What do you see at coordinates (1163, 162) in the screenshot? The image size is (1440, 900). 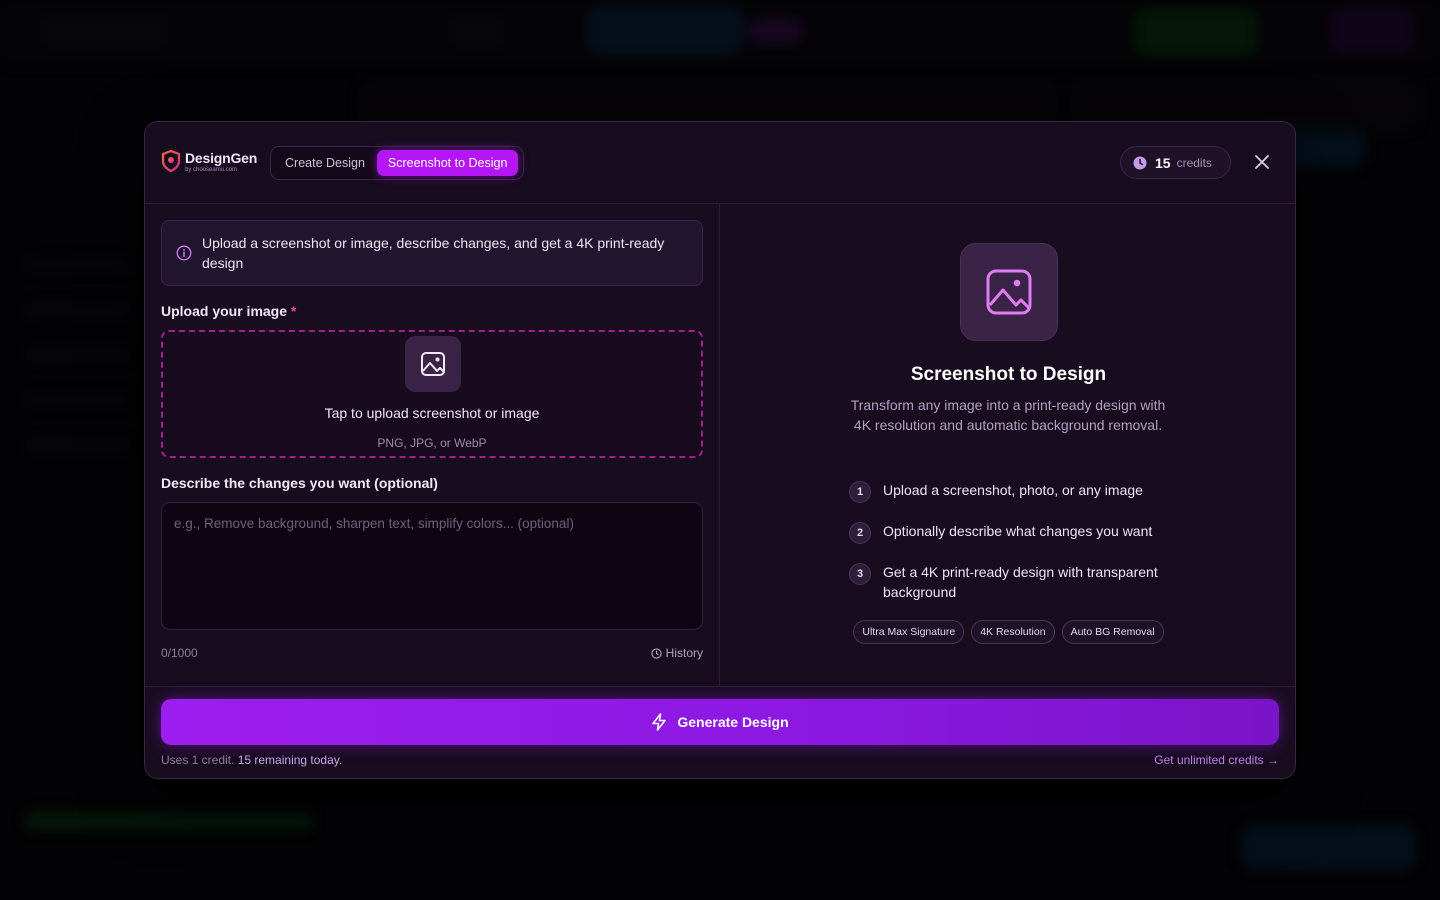 I see `credits-count: 15` at bounding box center [1163, 162].